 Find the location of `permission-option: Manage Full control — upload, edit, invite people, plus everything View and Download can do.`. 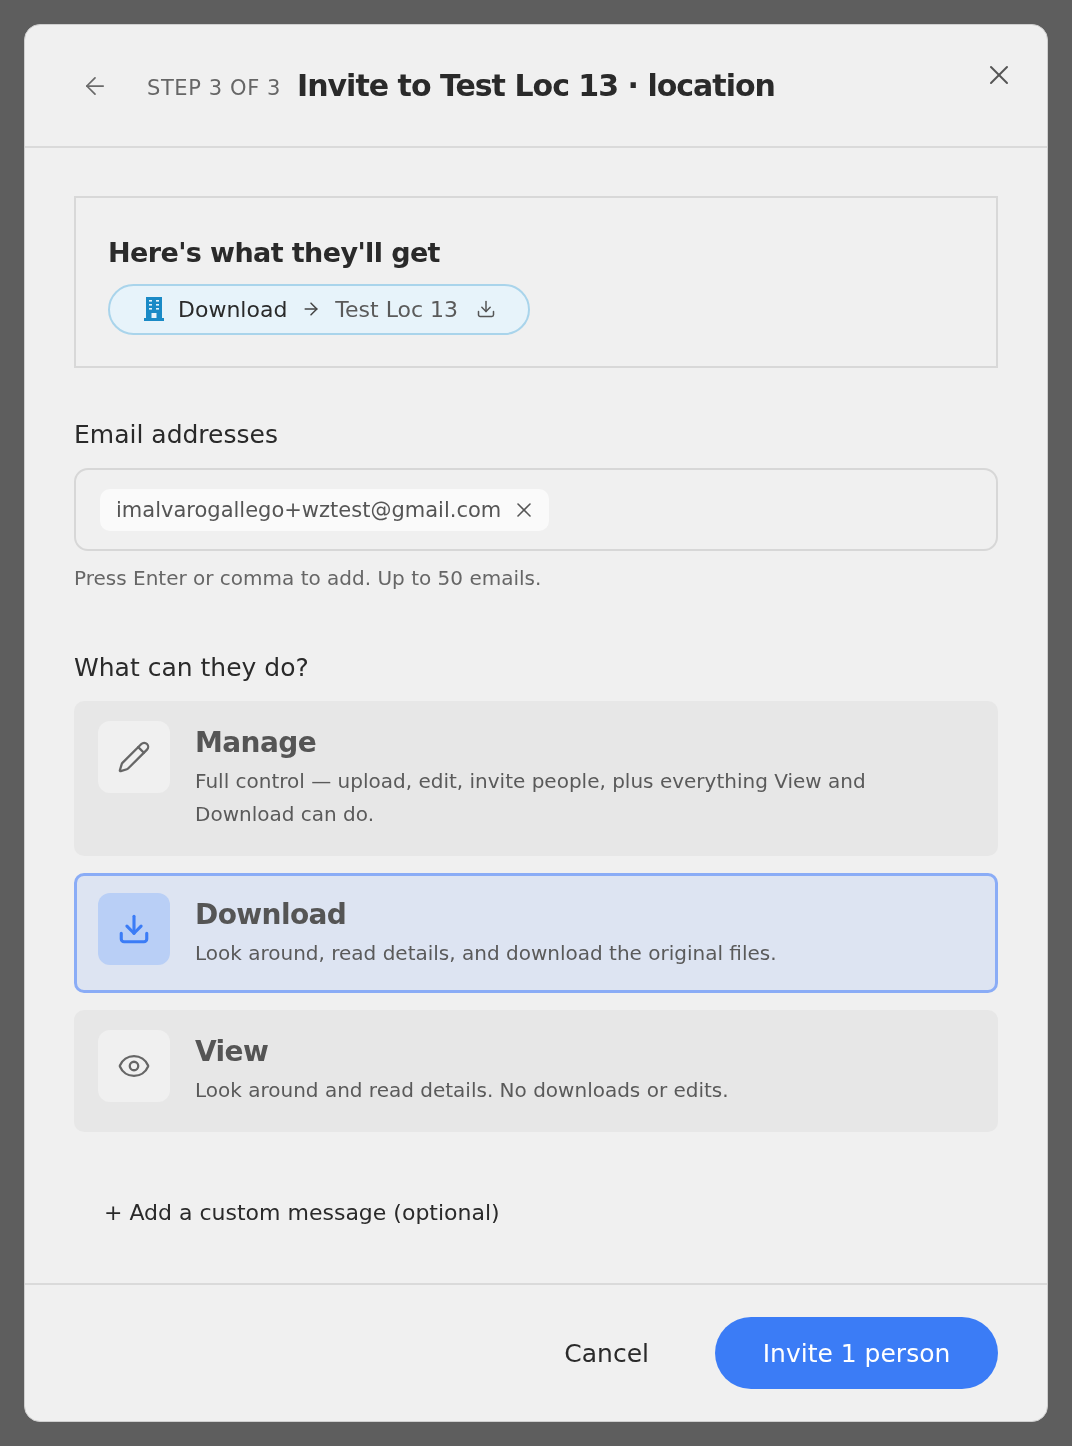

permission-option: Manage Full control — upload, edit, invite people, plus everything View and Download can do. is located at coordinates (536, 778).